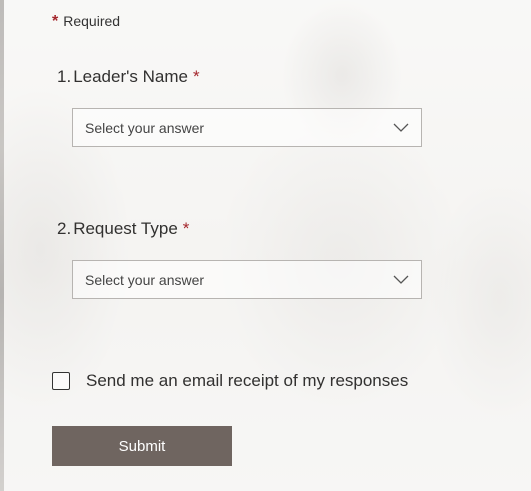 This screenshot has width=531, height=491. Describe the element at coordinates (142, 446) in the screenshot. I see `submit-button: Submit` at that location.